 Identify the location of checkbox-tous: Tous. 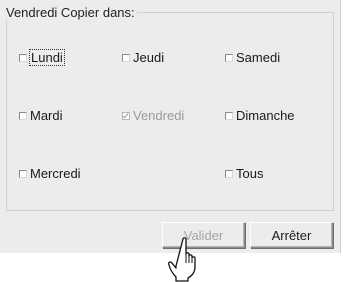
(244, 173).